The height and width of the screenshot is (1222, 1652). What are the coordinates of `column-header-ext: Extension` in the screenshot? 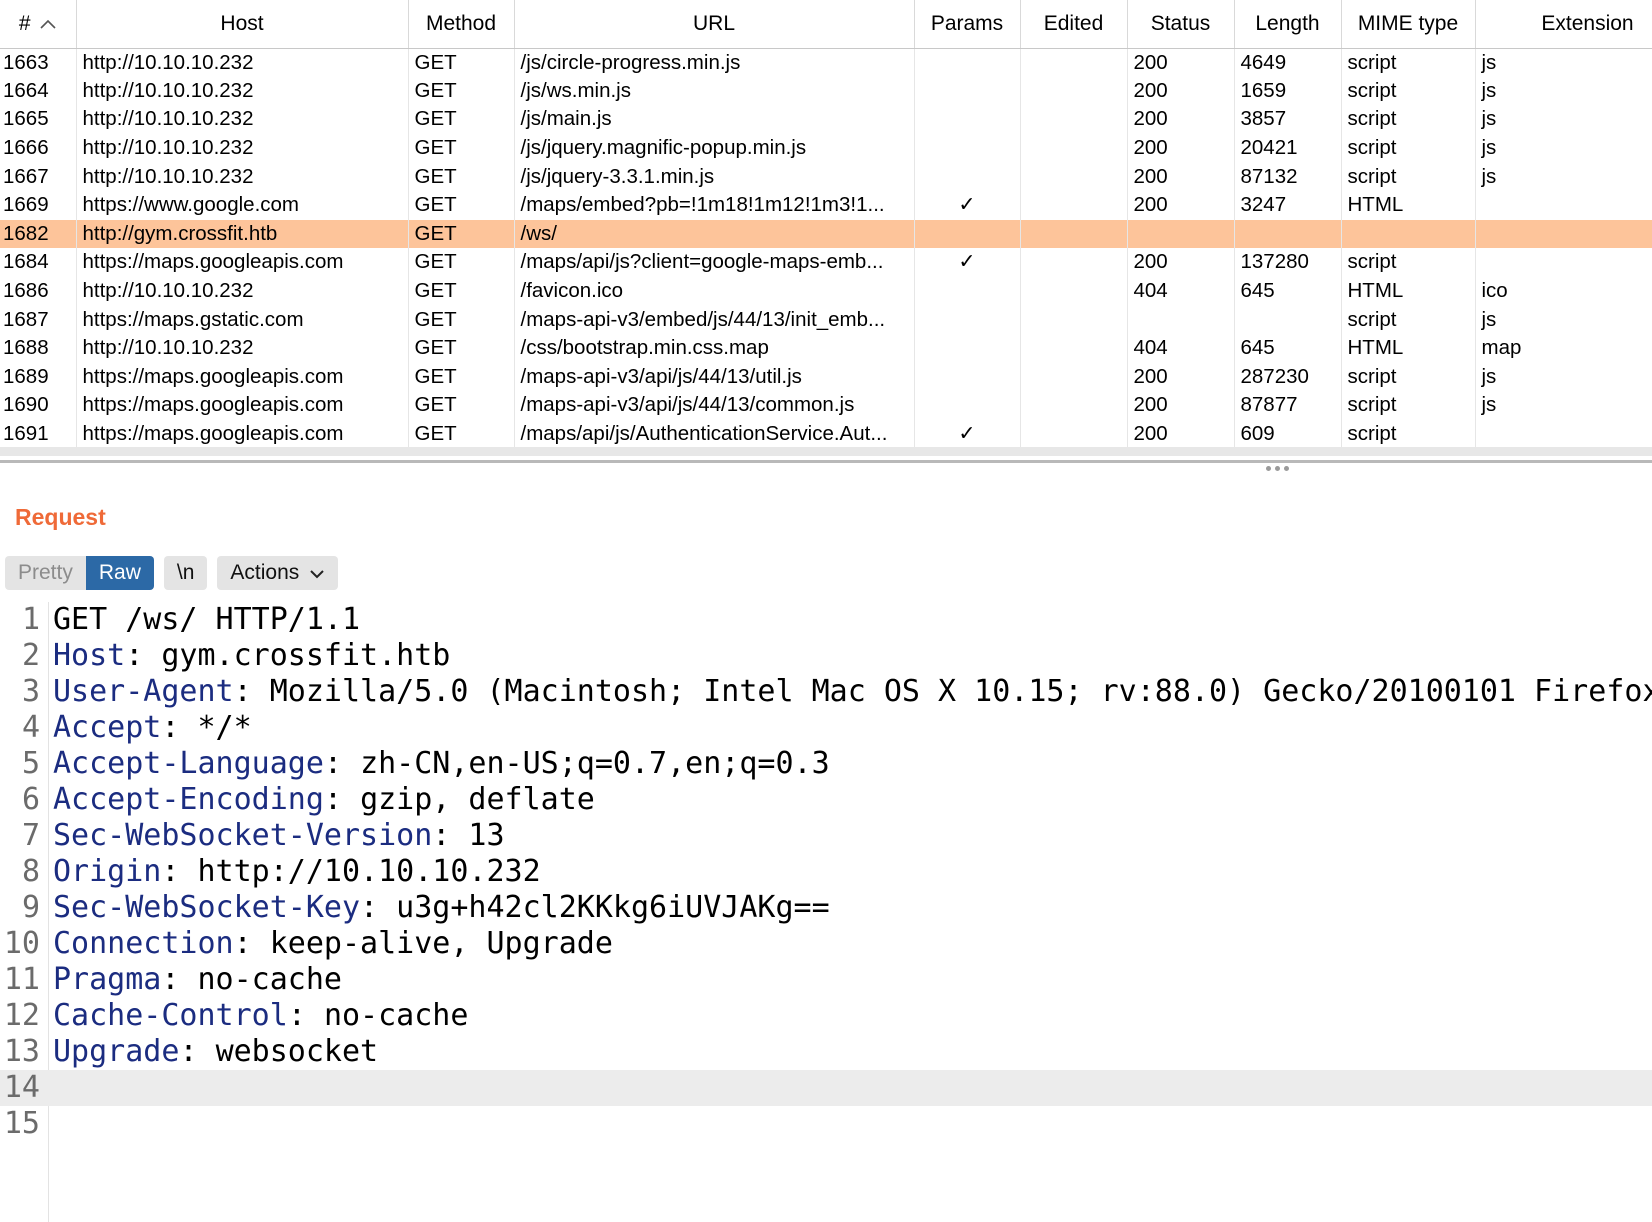 It's located at (1563, 24).